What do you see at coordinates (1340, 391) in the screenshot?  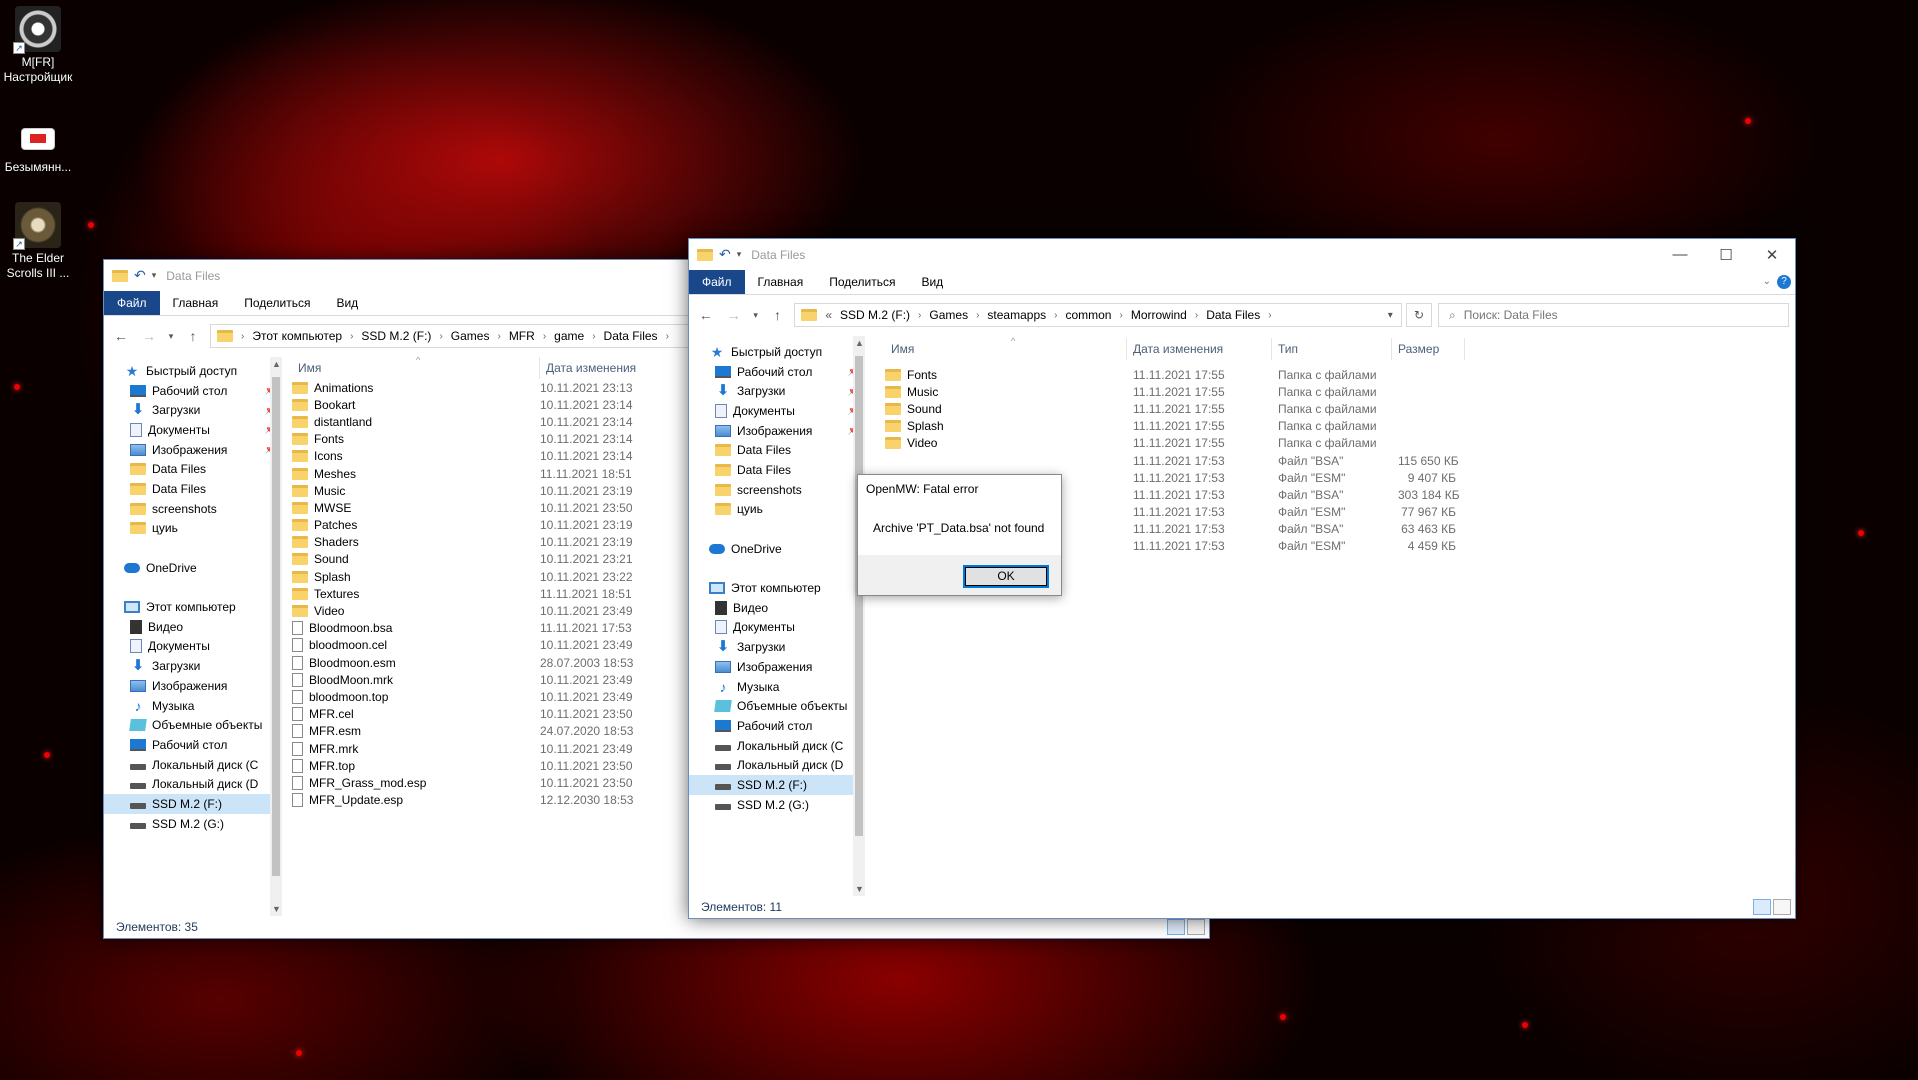 I see `file-row: Music 11.11.2021 17:55 Папка с файлами` at bounding box center [1340, 391].